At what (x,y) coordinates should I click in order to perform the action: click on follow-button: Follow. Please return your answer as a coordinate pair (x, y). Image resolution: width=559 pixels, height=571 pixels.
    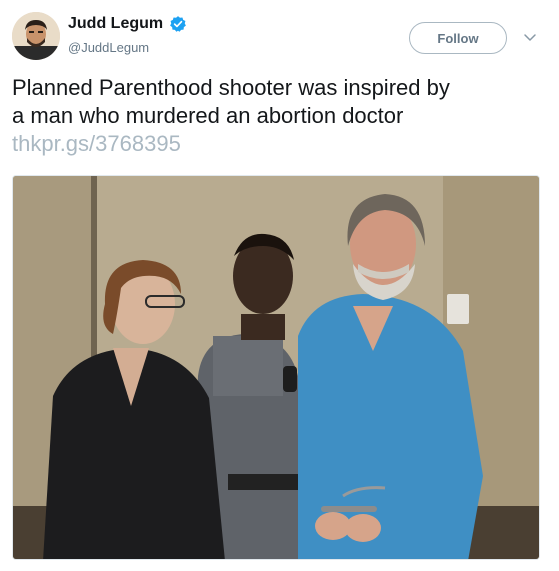
    Looking at the image, I should click on (458, 38).